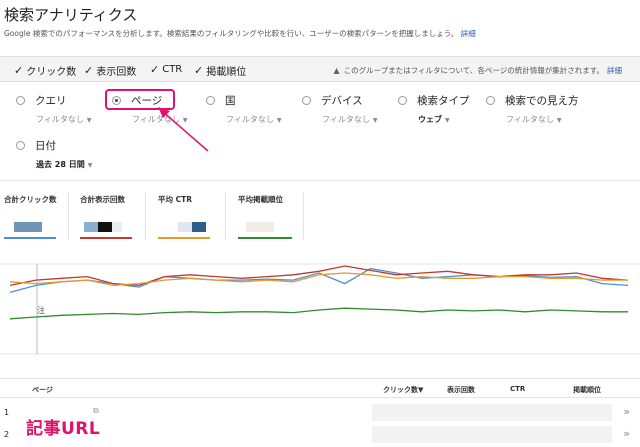 The image size is (640, 447). I want to click on group-search-appearance: 検索での見え方 フィルタなし ▼, so click(532, 109).